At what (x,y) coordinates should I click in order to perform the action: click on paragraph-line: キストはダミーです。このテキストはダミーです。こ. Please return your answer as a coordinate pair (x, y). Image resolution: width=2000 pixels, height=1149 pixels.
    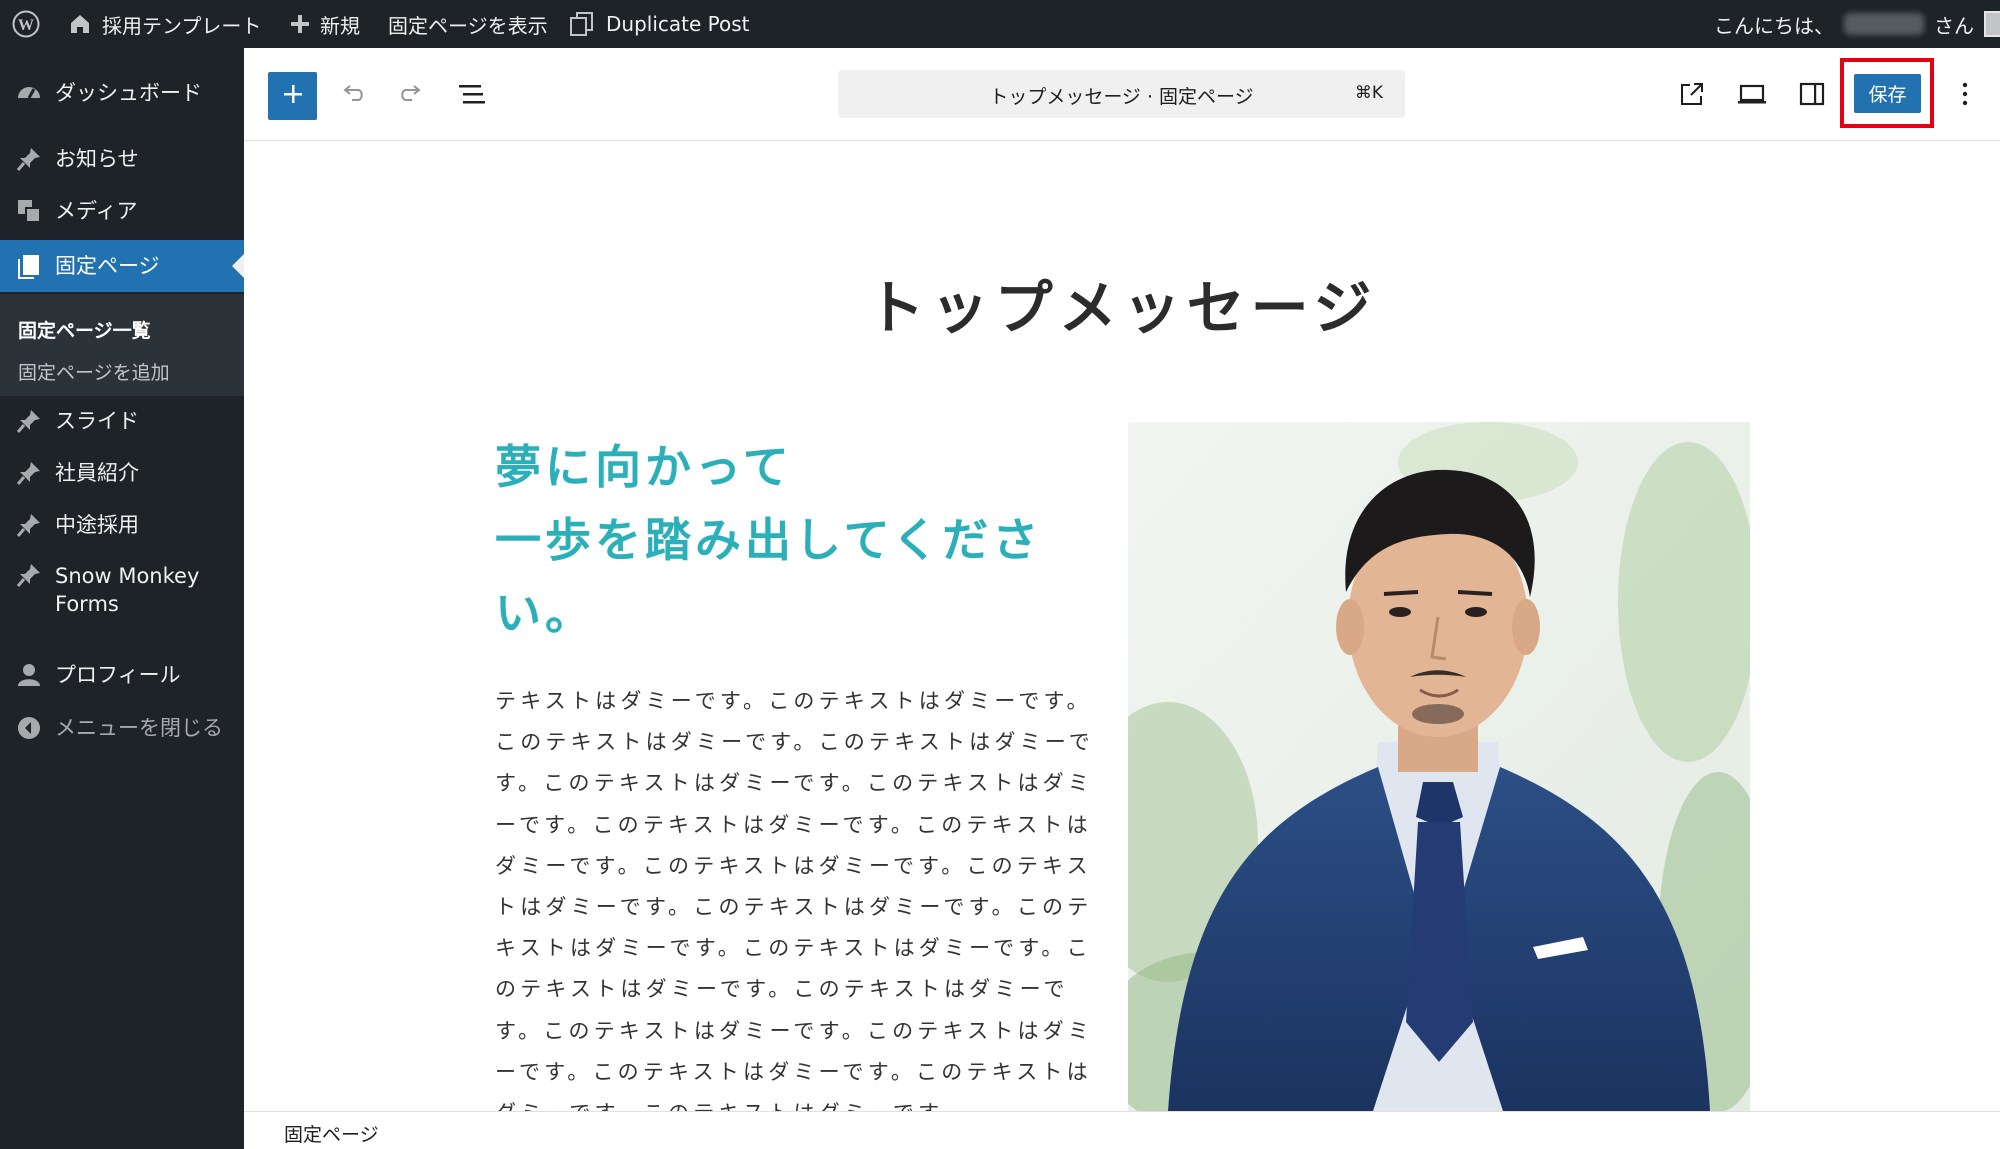
    Looking at the image, I should click on (793, 948).